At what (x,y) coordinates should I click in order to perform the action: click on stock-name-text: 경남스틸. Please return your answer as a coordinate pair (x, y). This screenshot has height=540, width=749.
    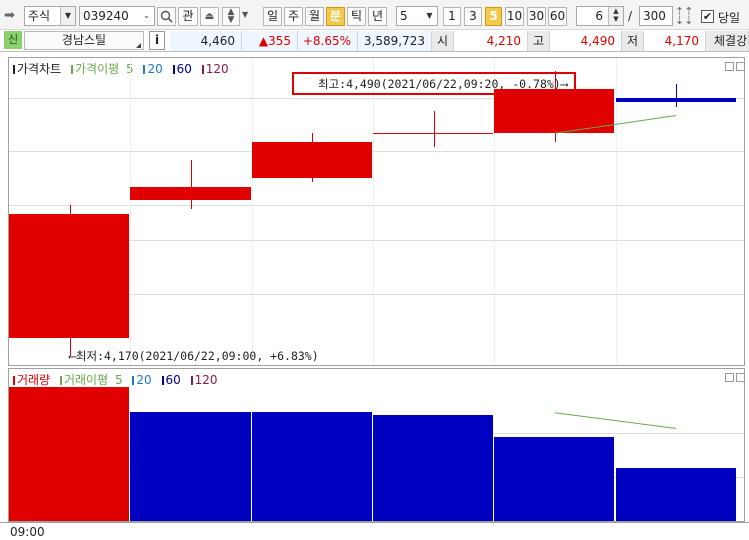
    Looking at the image, I should click on (84, 40).